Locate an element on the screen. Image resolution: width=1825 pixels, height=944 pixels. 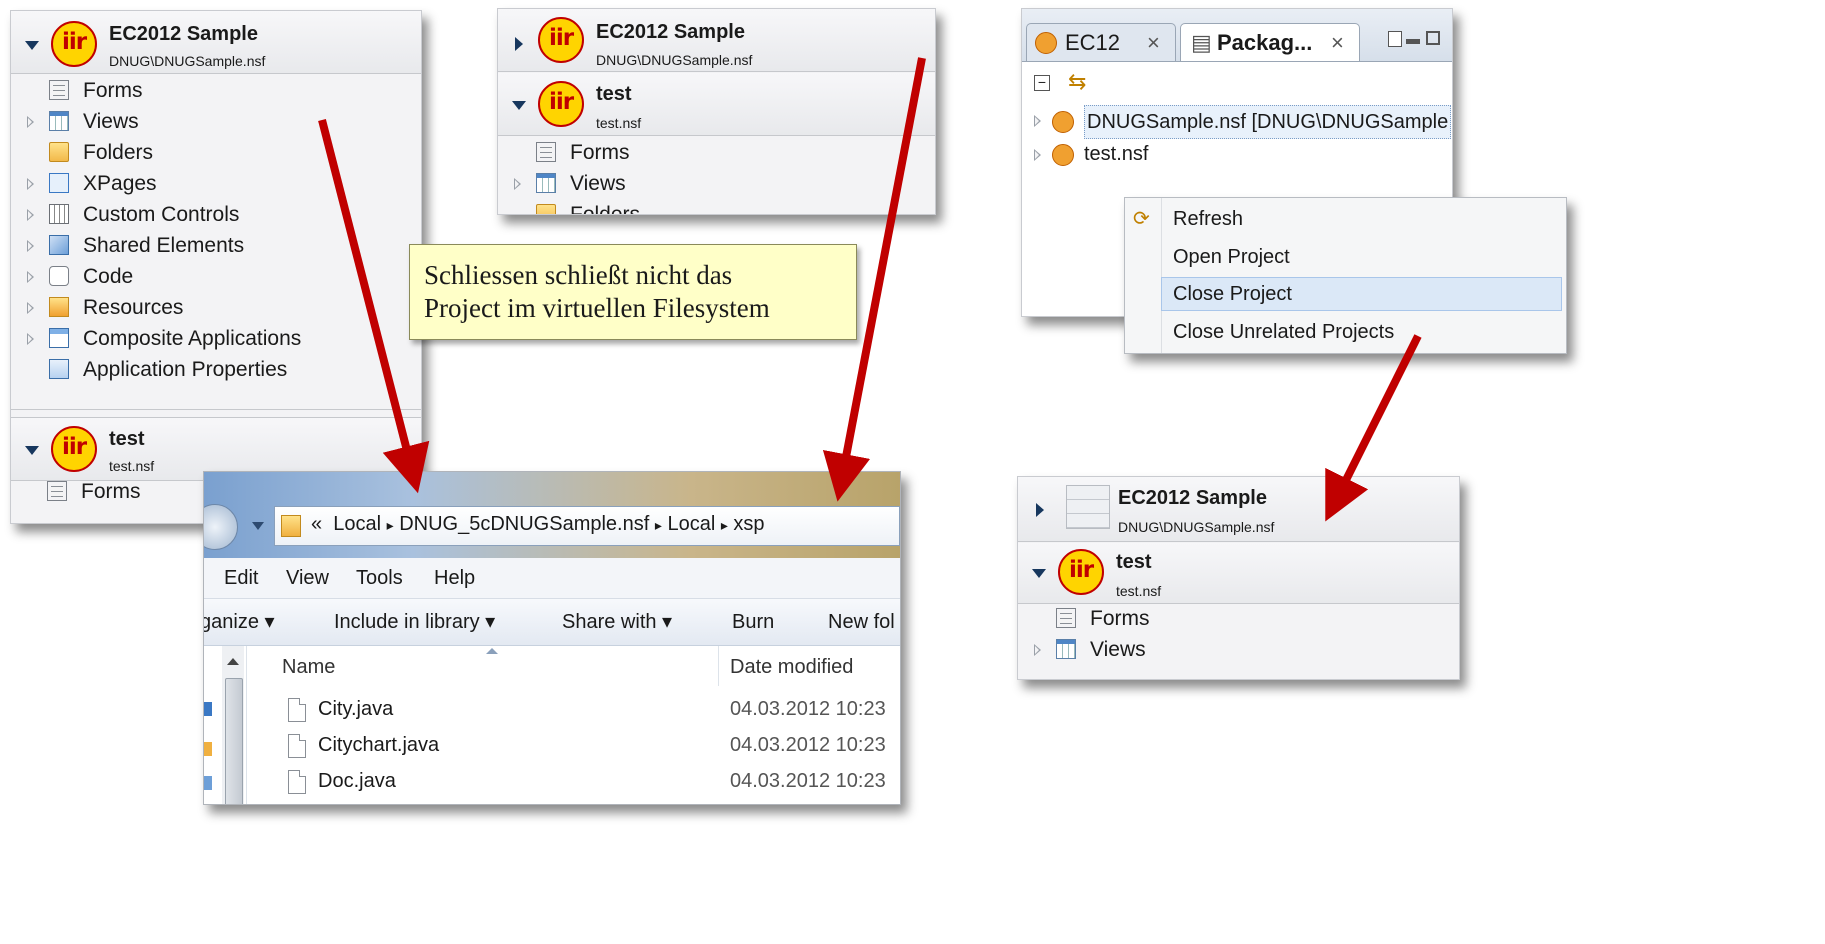
tree-item: Composite Applications is located at coordinates (217, 338).